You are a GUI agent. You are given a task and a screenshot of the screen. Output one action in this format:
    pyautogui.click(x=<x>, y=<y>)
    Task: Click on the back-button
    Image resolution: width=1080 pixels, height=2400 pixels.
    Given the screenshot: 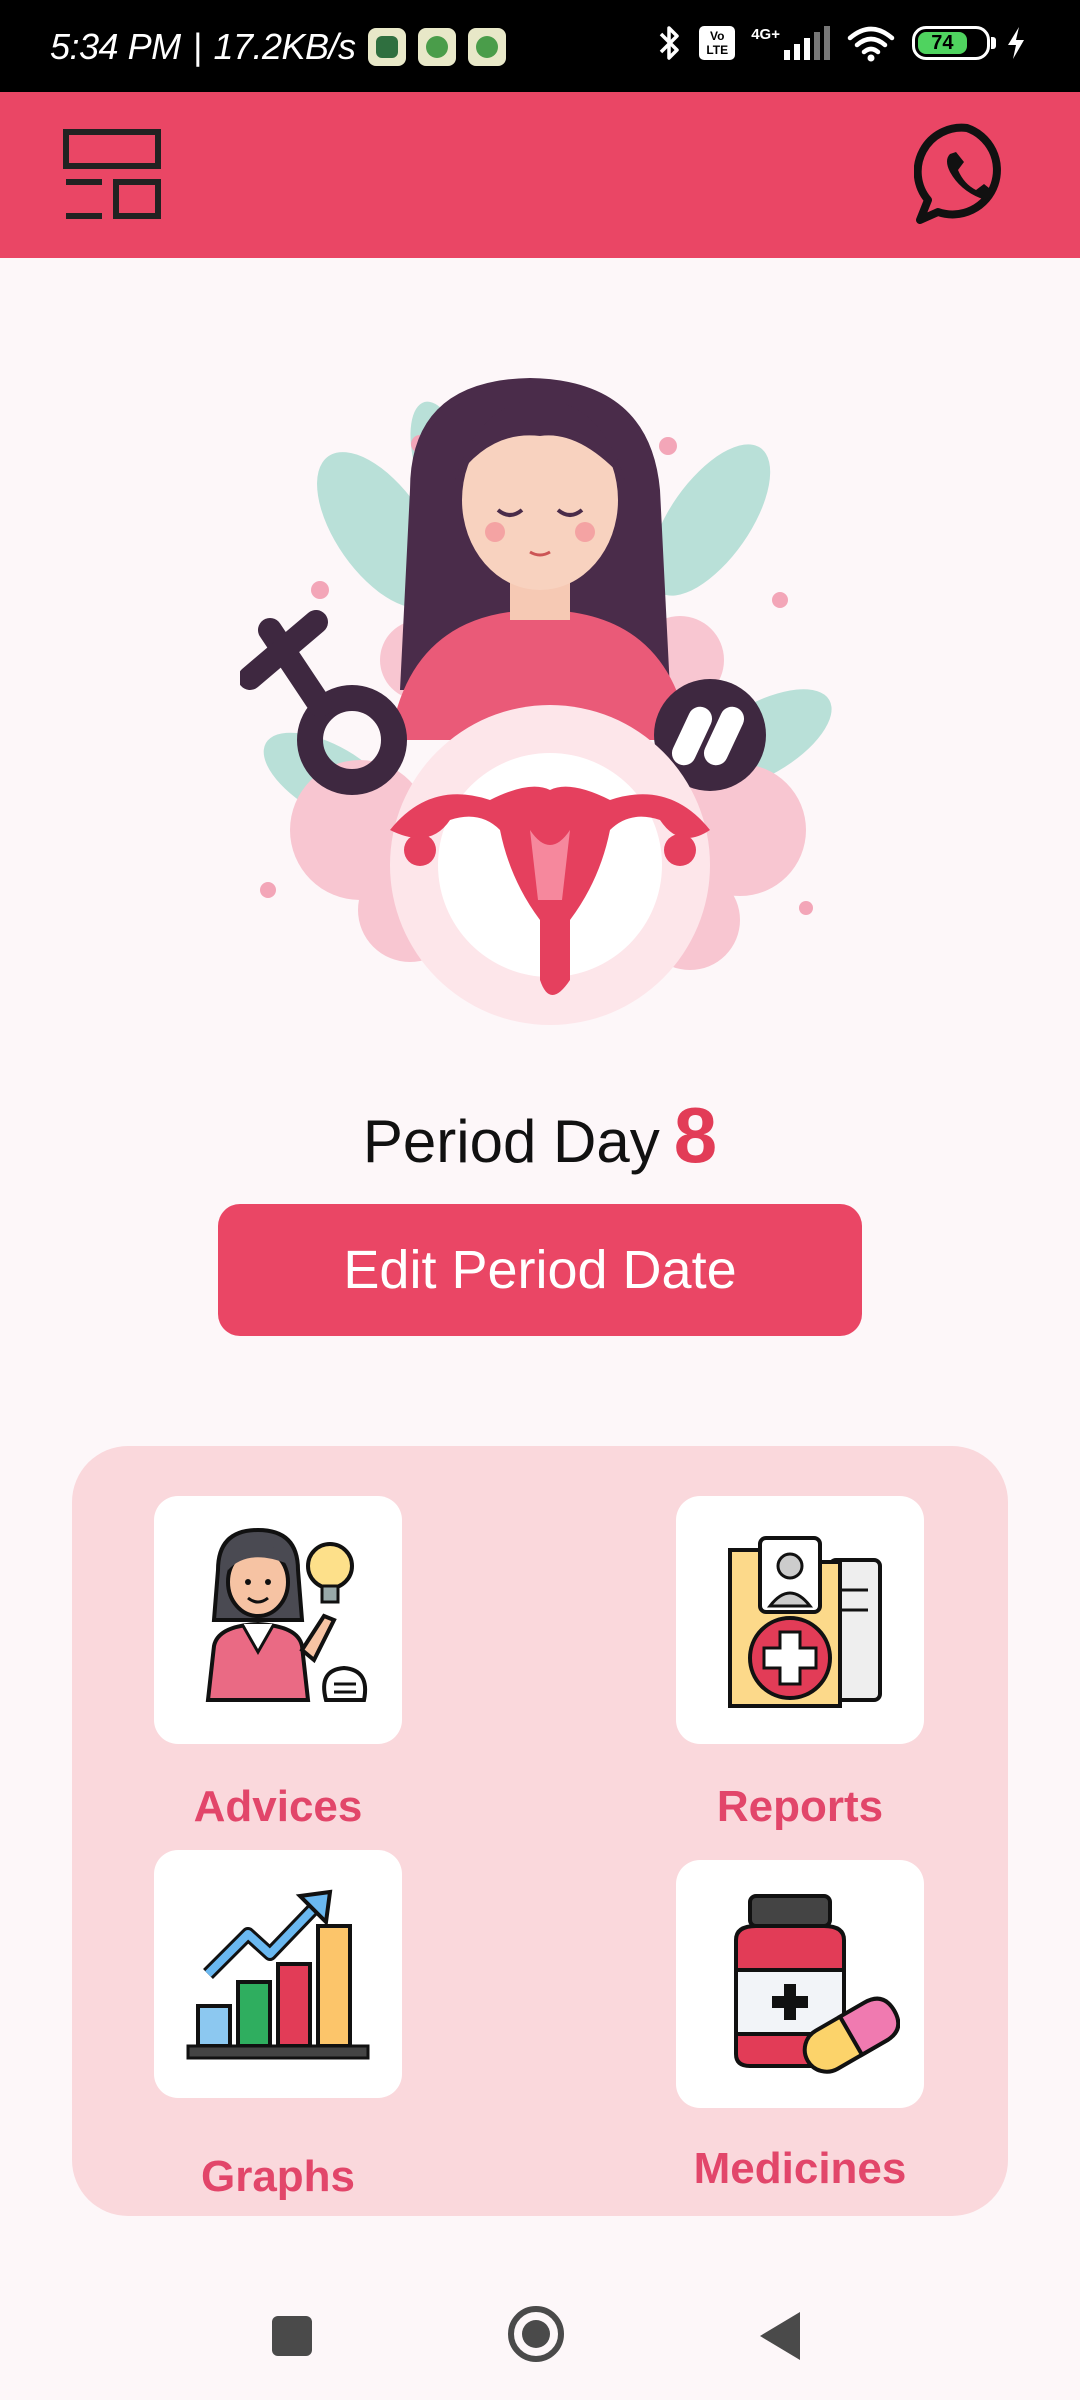 What is the action you would take?
    pyautogui.click(x=780, y=2336)
    